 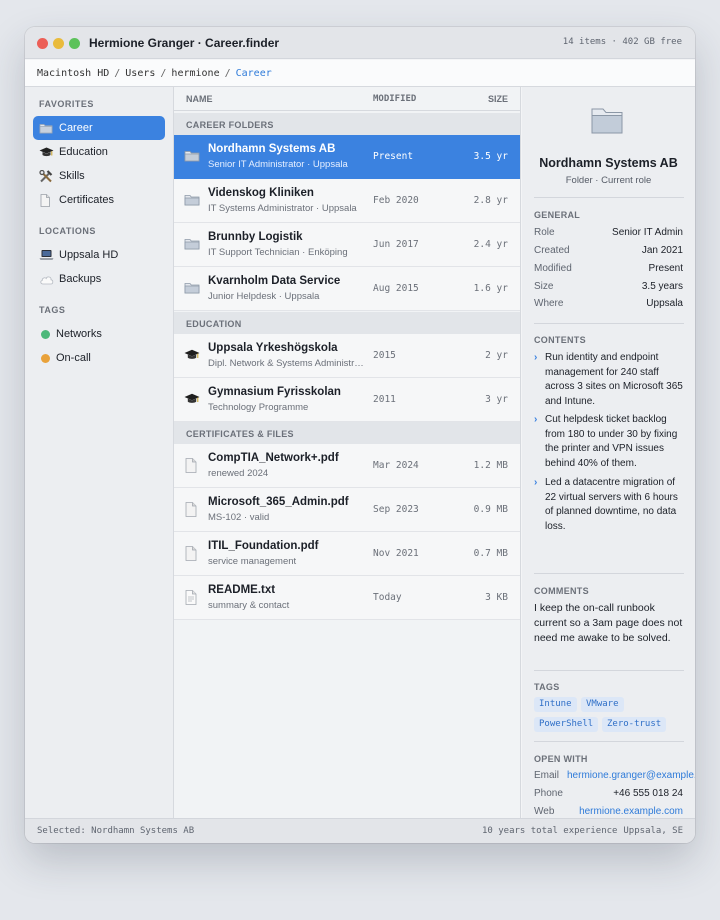 I want to click on breadcrumb-item: Users, so click(x=140, y=73).